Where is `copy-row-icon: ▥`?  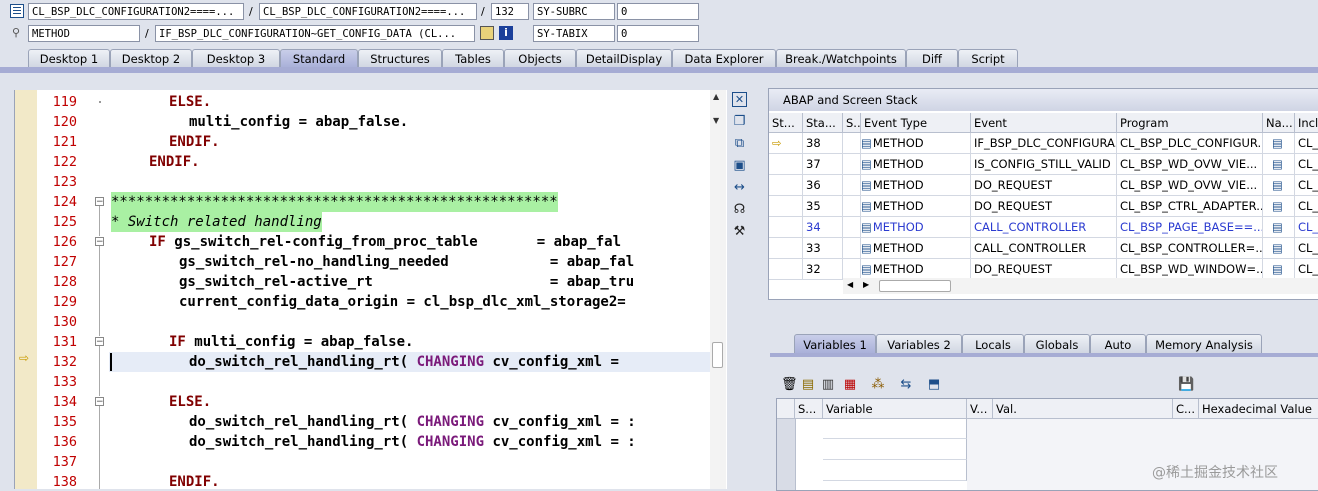
copy-row-icon: ▥ is located at coordinates (828, 385).